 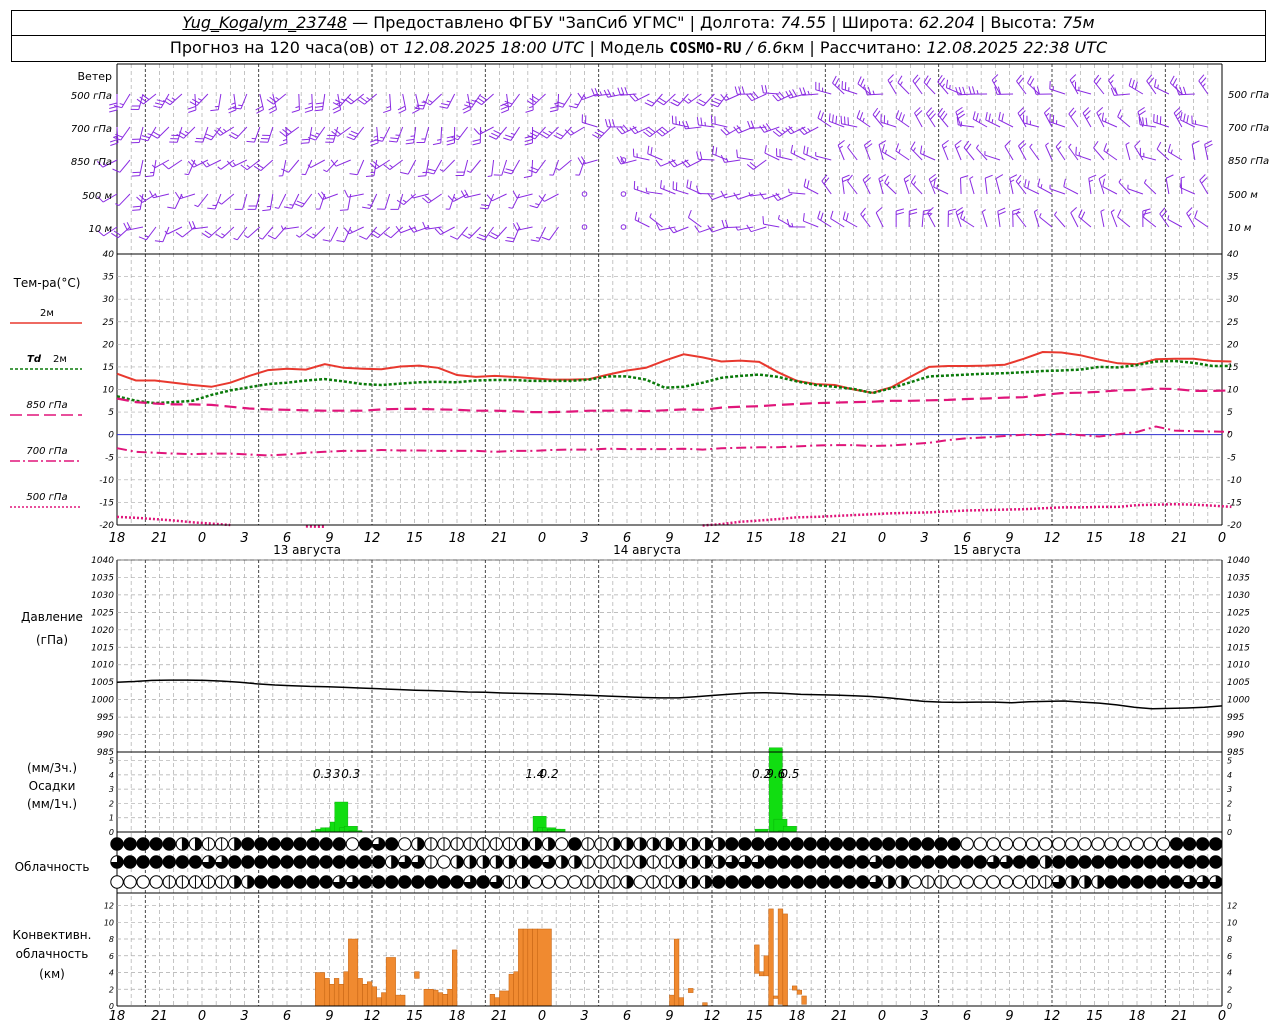 I want to click on time-tick-label: 3, so click(x=584, y=1016).